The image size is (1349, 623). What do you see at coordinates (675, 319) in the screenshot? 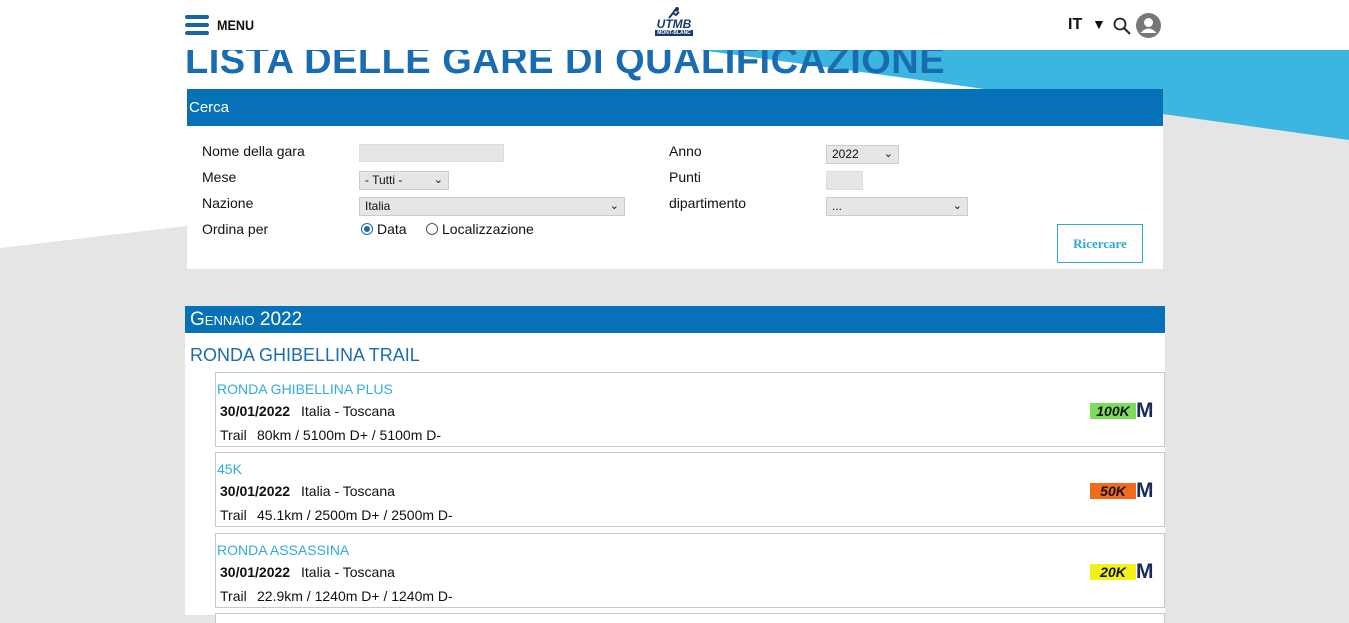
I see `month-header: Gennaio 2022` at bounding box center [675, 319].